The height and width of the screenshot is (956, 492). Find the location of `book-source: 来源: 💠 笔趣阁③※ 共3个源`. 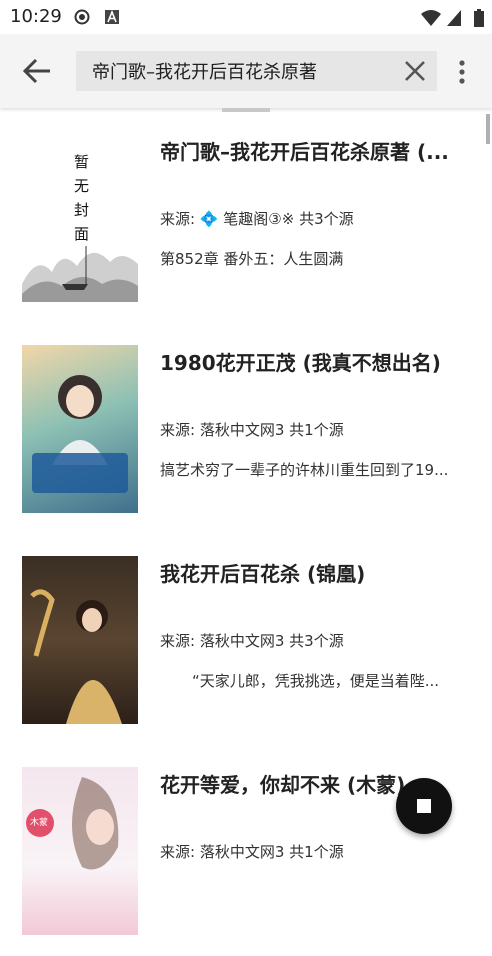

book-source: 来源: 💠 笔趣阁③※ 共3个源 is located at coordinates (257, 218).